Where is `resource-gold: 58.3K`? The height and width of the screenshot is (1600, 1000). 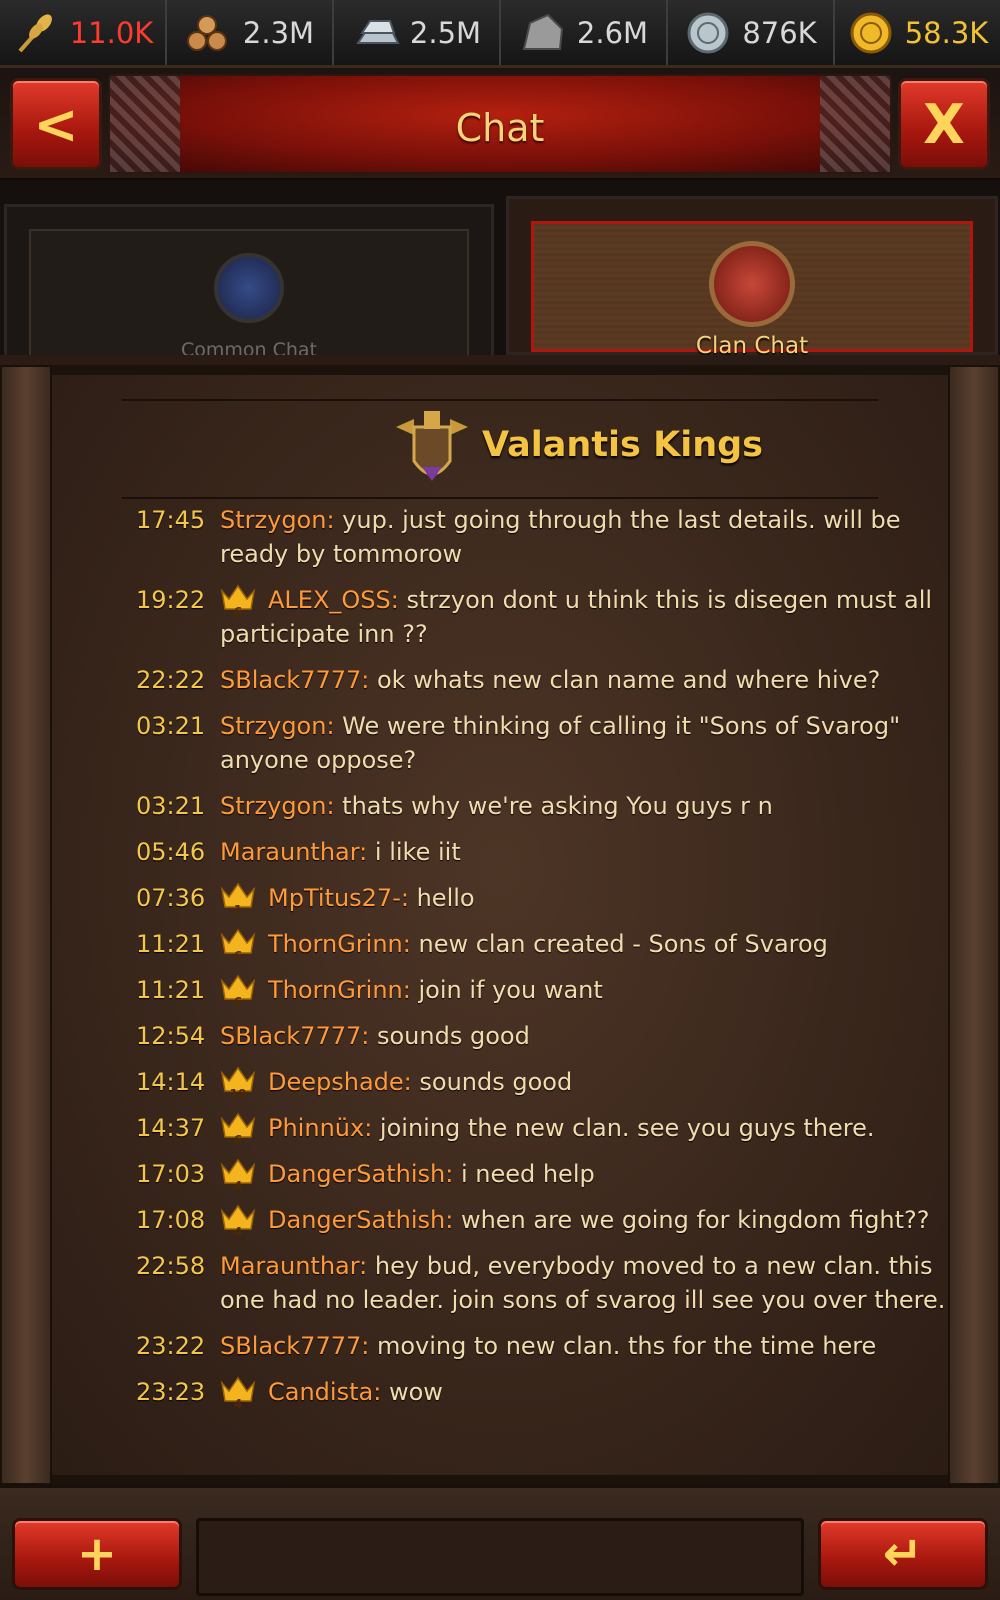
resource-gold: 58.3K is located at coordinates (917, 32).